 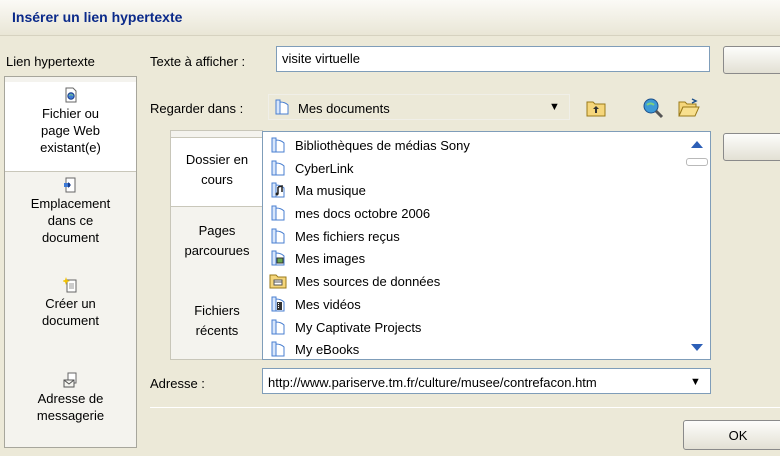 I want to click on link-to-item-line2: dans ce, so click(x=70, y=220).